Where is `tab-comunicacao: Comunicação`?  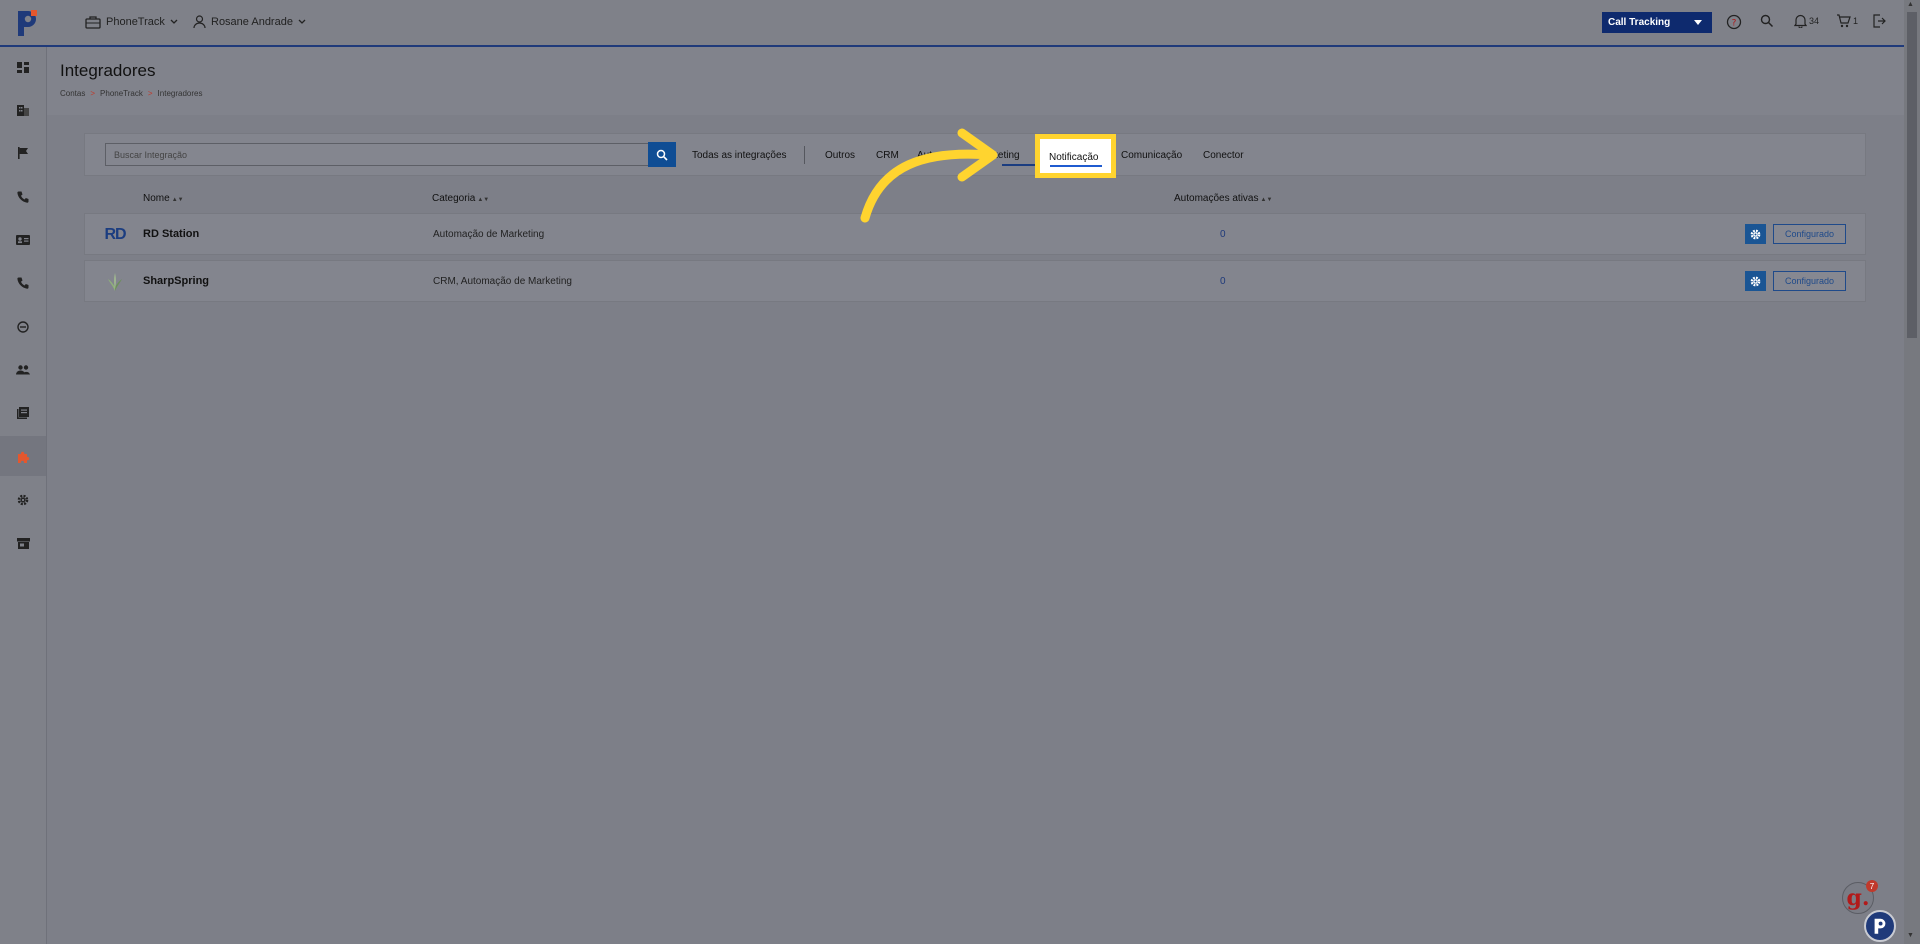
tab-comunicacao: Comunicação is located at coordinates (1151, 155).